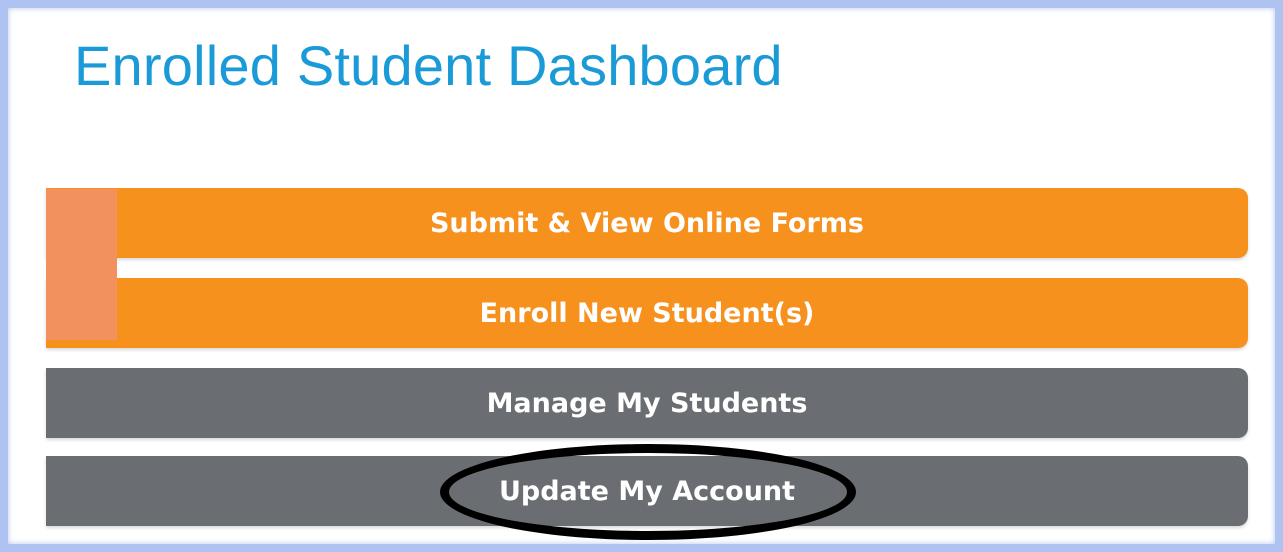  What do you see at coordinates (647, 223) in the screenshot?
I see `submit-view-online-forms-button: Submit & View Online Forms` at bounding box center [647, 223].